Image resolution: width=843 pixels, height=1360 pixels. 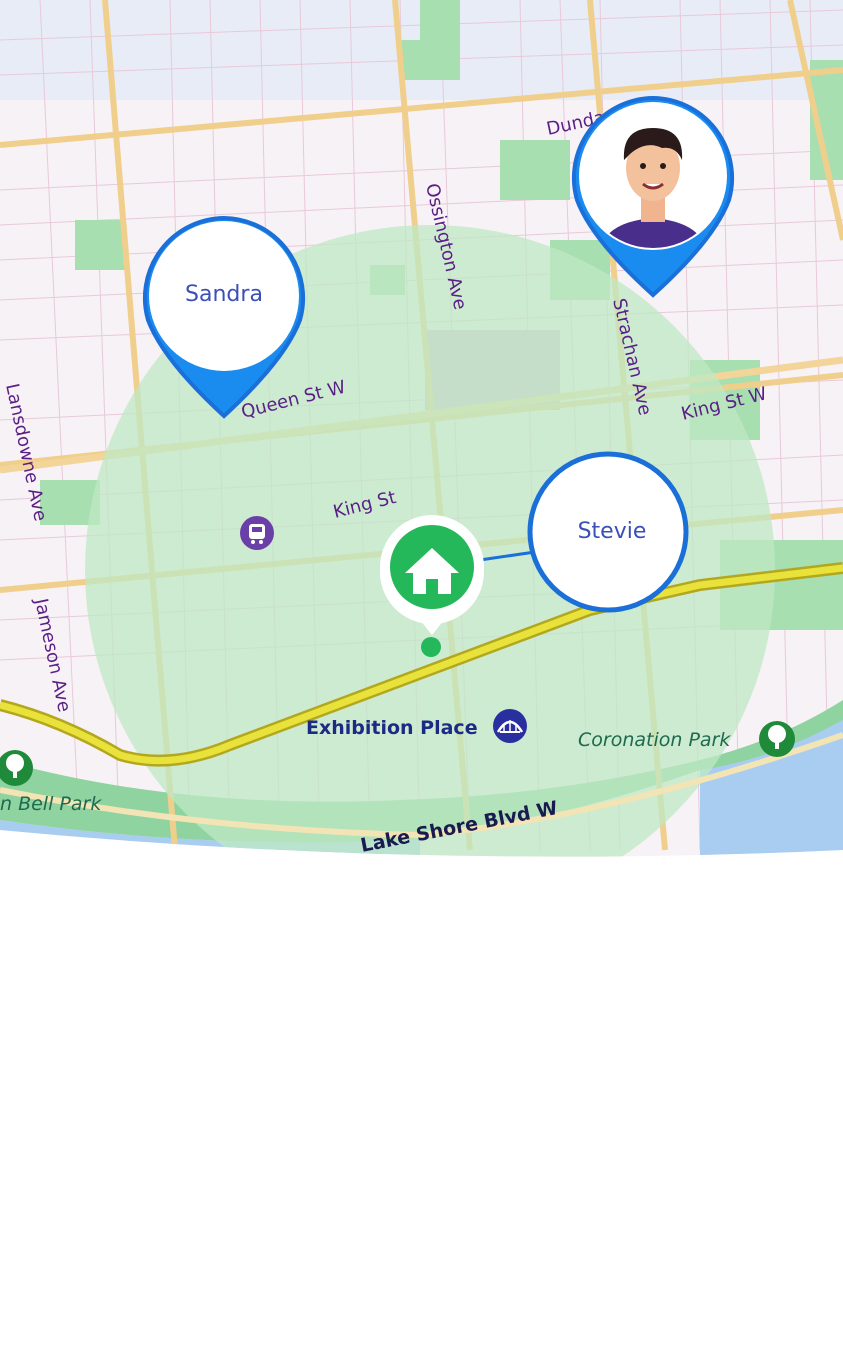 What do you see at coordinates (392, 728) in the screenshot?
I see `label-exhibition-place: Exhibition Place` at bounding box center [392, 728].